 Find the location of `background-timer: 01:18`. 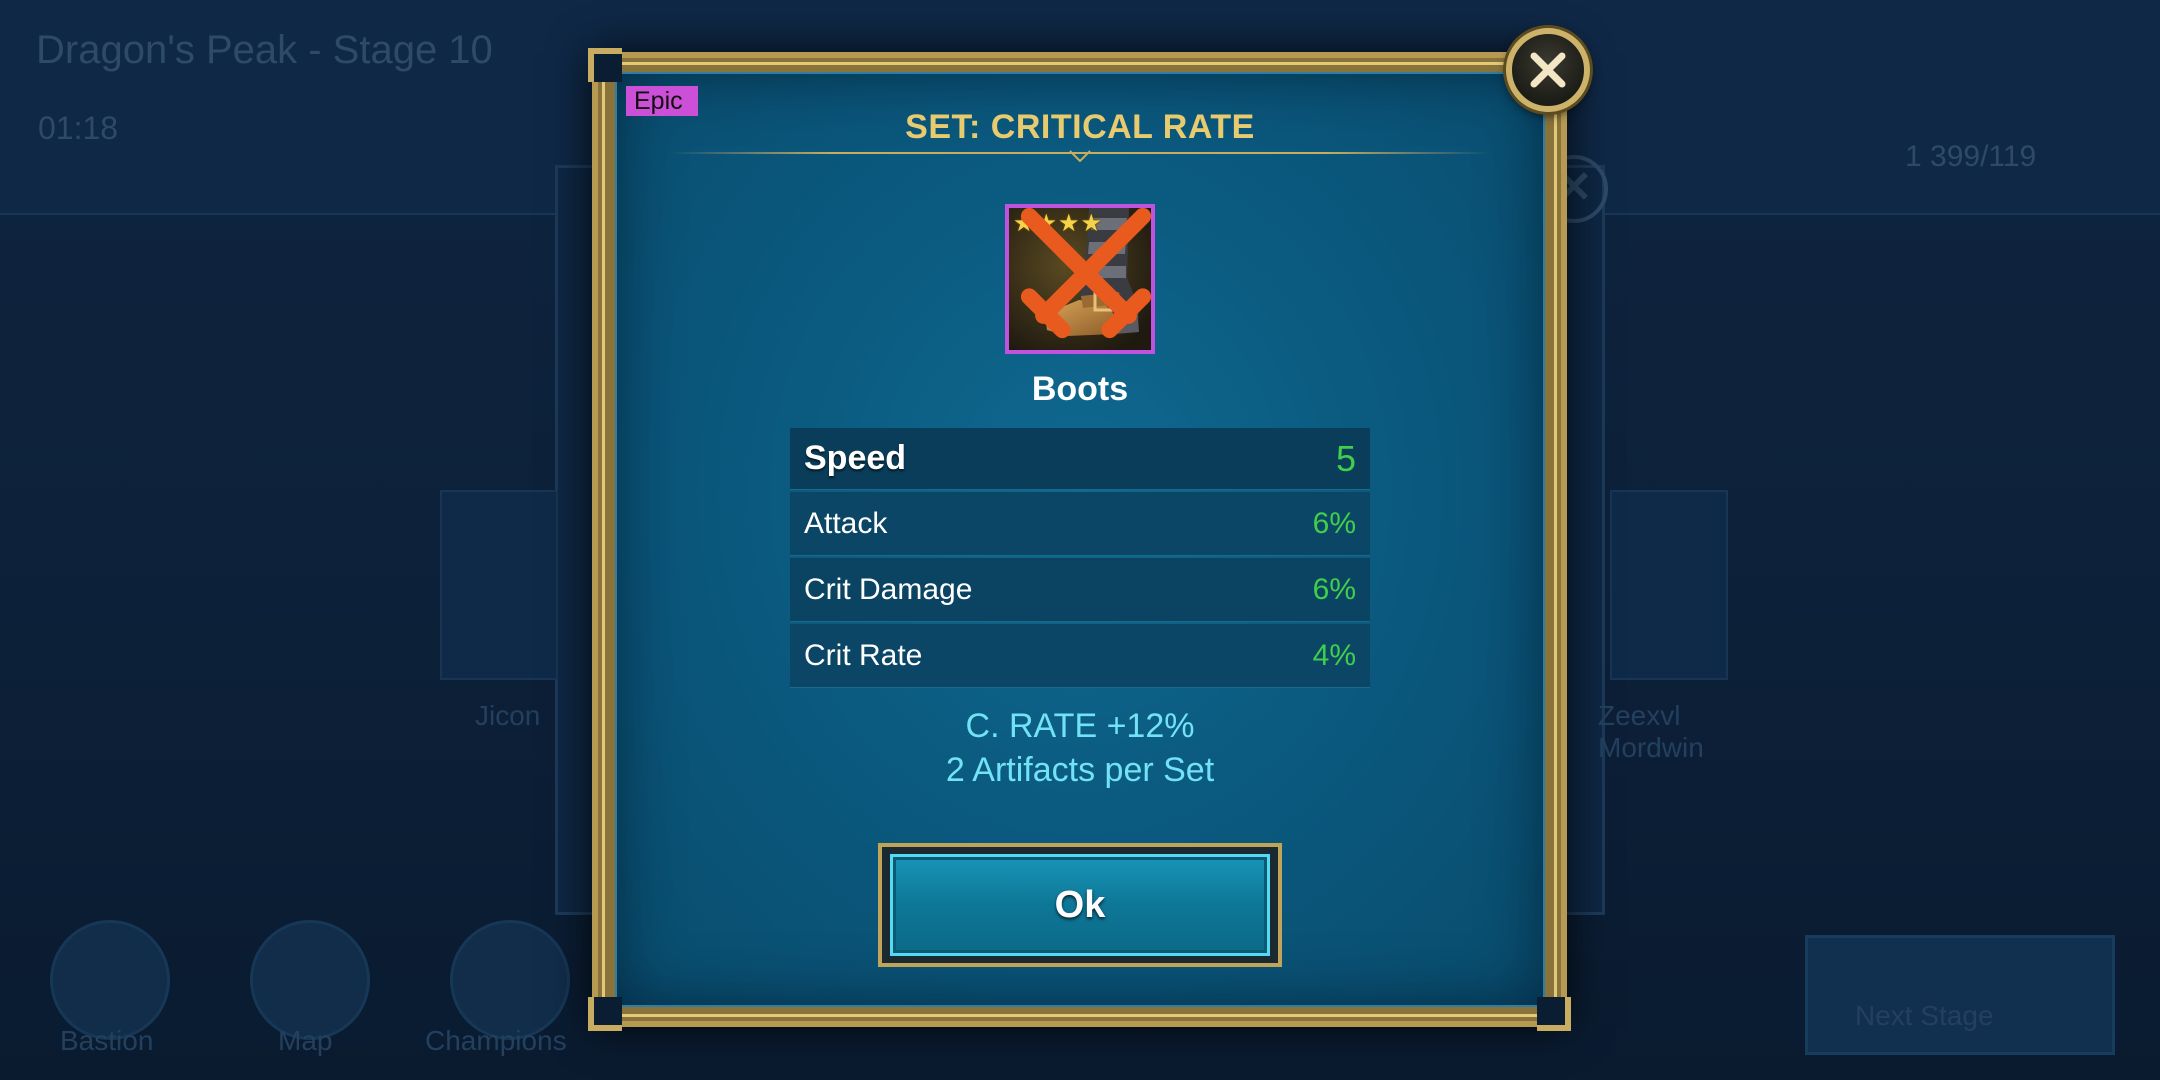

background-timer: 01:18 is located at coordinates (78, 128).